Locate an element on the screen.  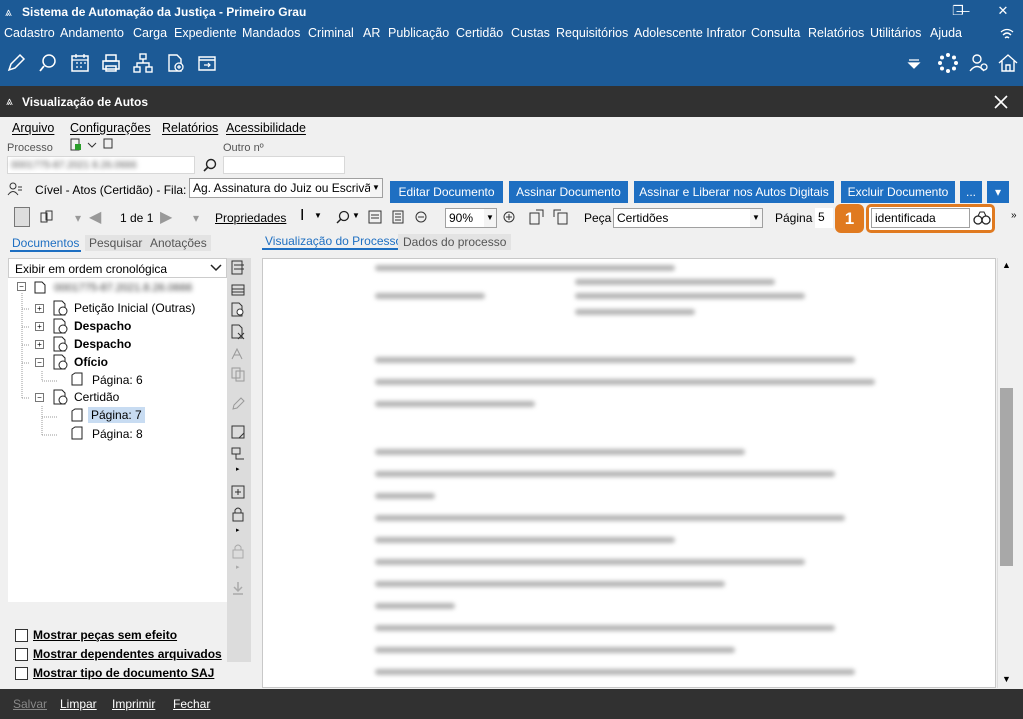
download-icon is located at coordinates (238, 588).